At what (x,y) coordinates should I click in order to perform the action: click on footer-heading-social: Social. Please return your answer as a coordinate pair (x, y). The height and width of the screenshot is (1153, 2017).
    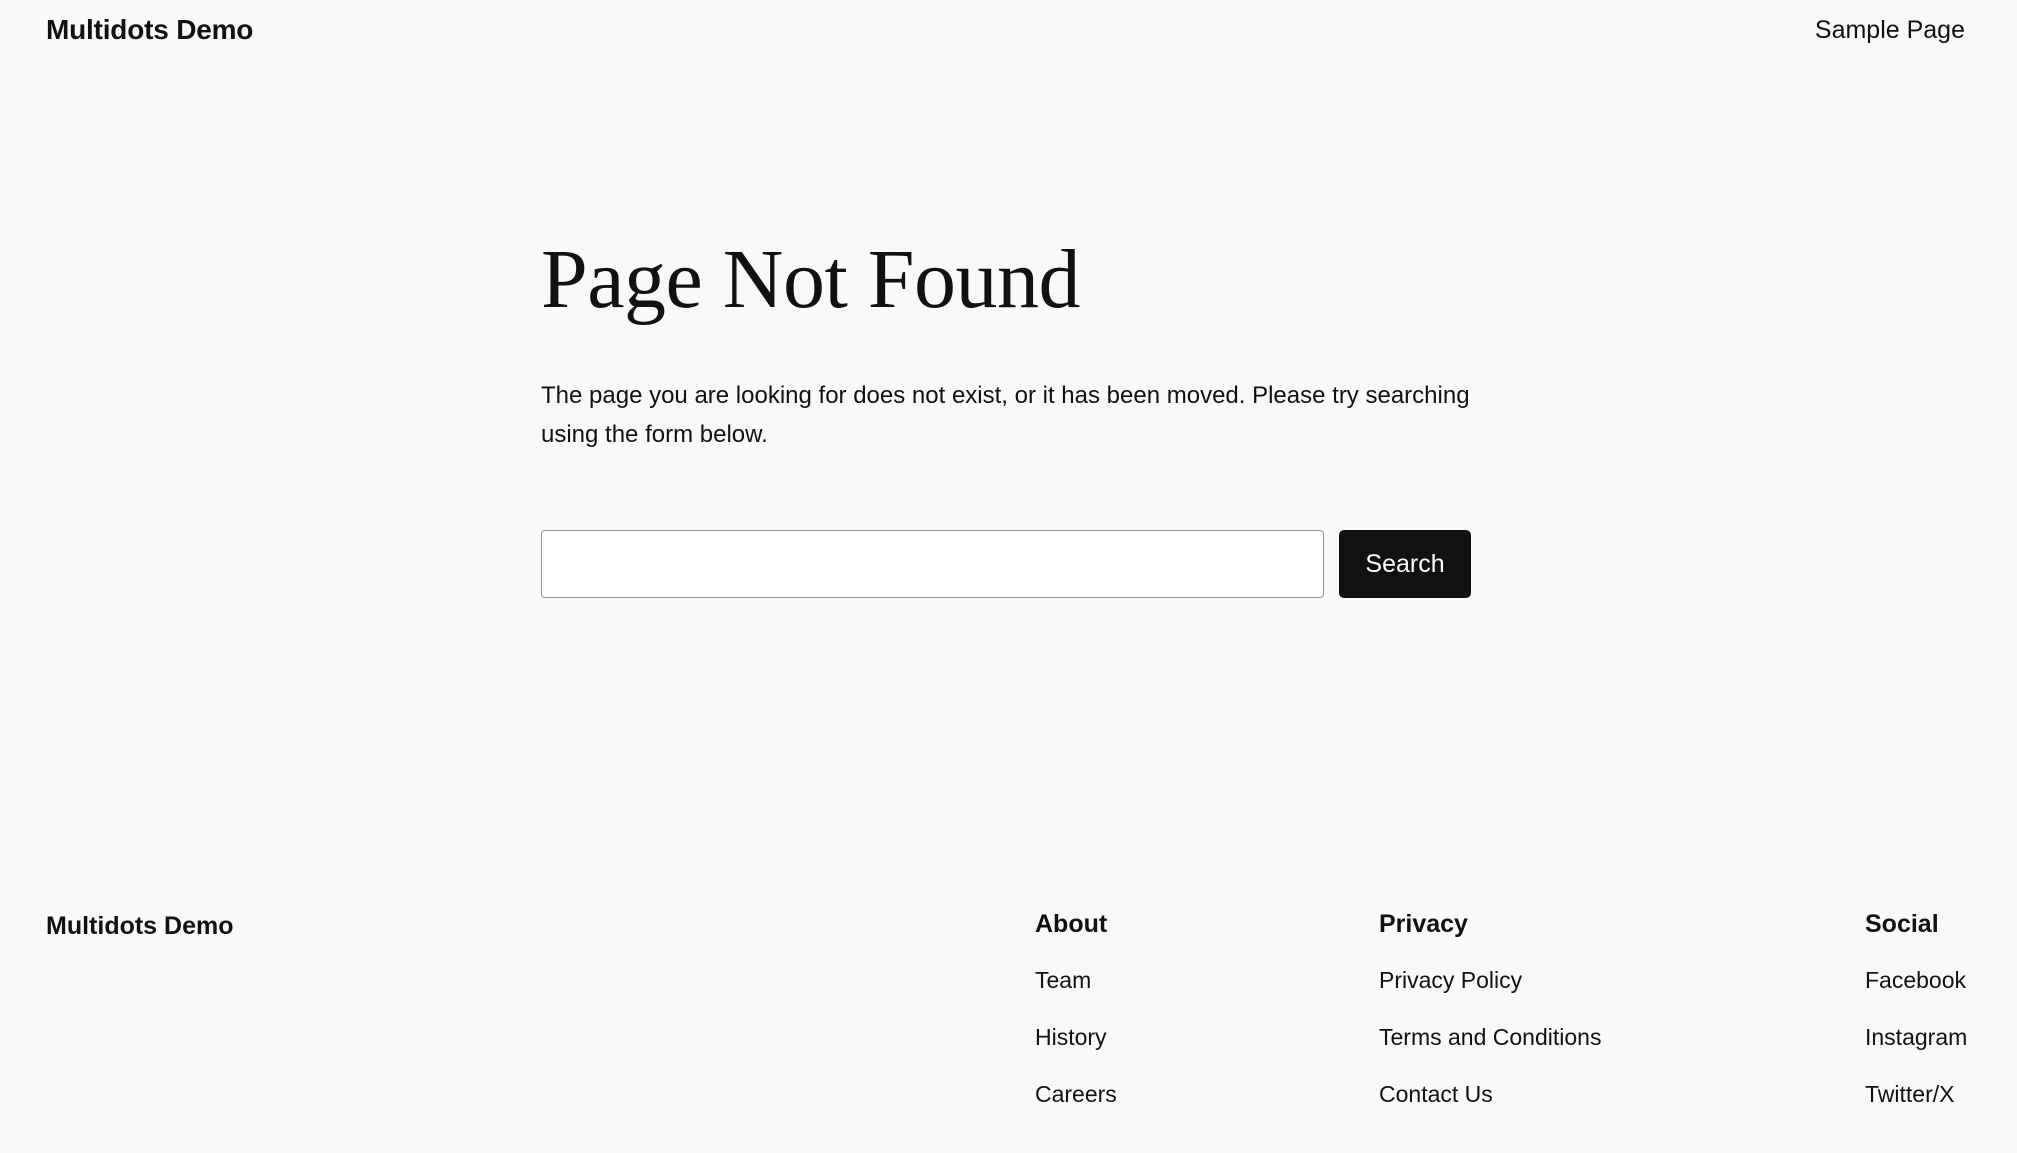
    Looking at the image, I should click on (1902, 924).